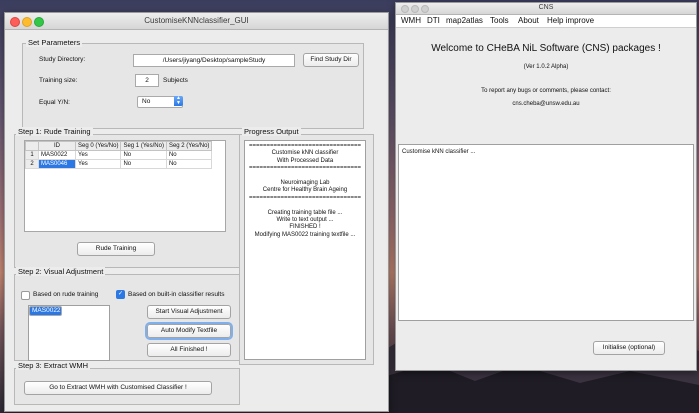 This screenshot has width=699, height=413. I want to click on study-dir-field: /Users/jiyang/Desktop/sampleStudy, so click(214, 60).